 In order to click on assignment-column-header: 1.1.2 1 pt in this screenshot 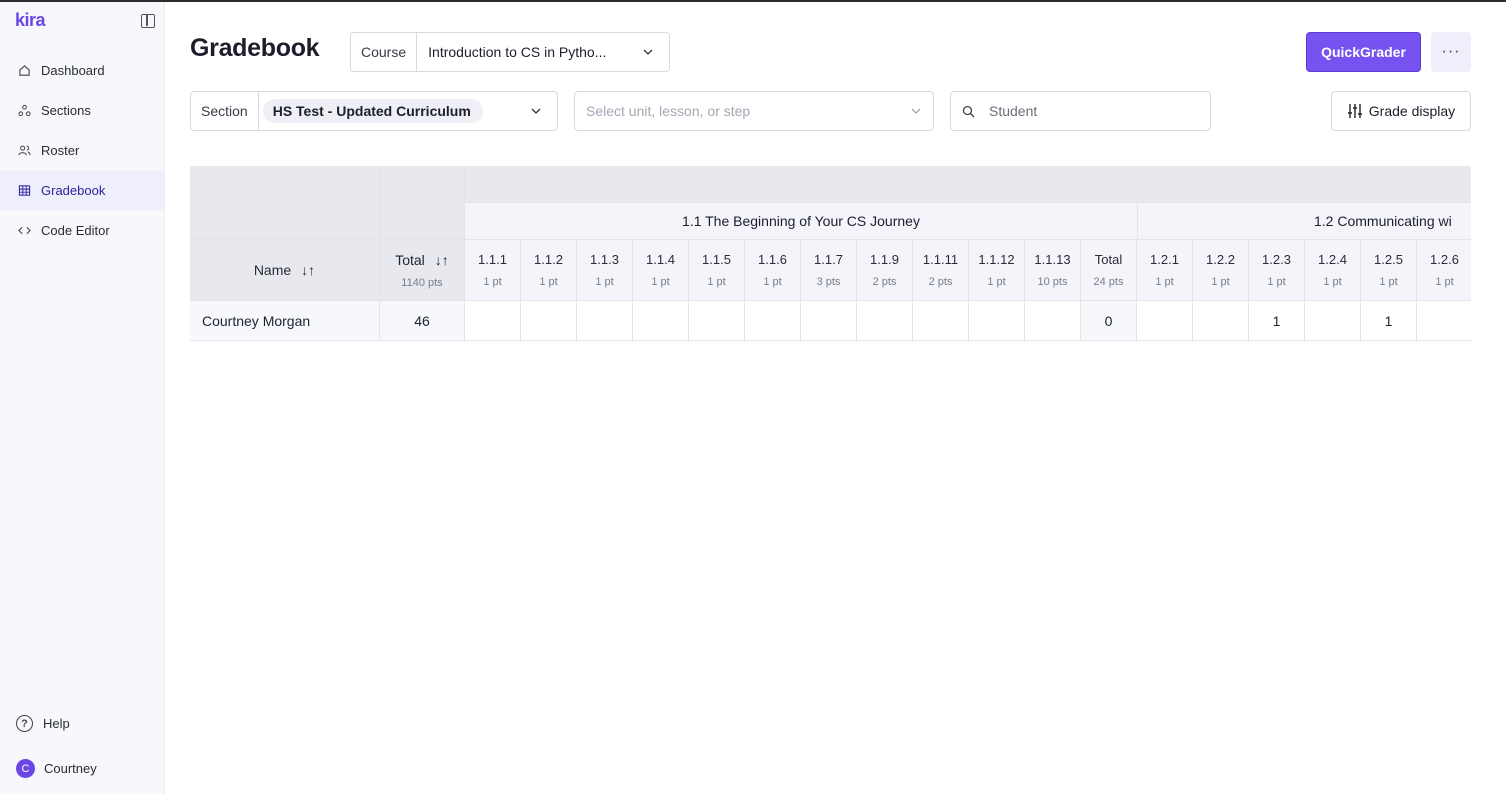, I will do `click(549, 270)`.